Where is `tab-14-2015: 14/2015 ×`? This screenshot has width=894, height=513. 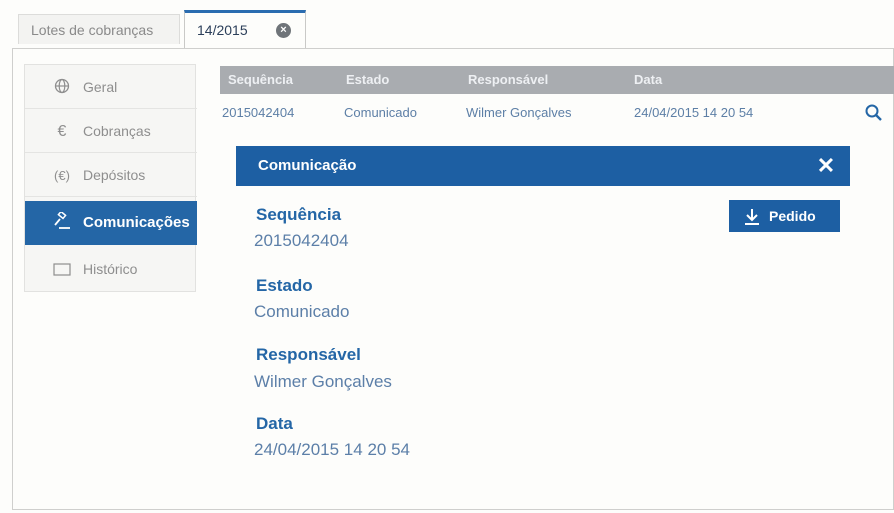 tab-14-2015: 14/2015 × is located at coordinates (245, 29).